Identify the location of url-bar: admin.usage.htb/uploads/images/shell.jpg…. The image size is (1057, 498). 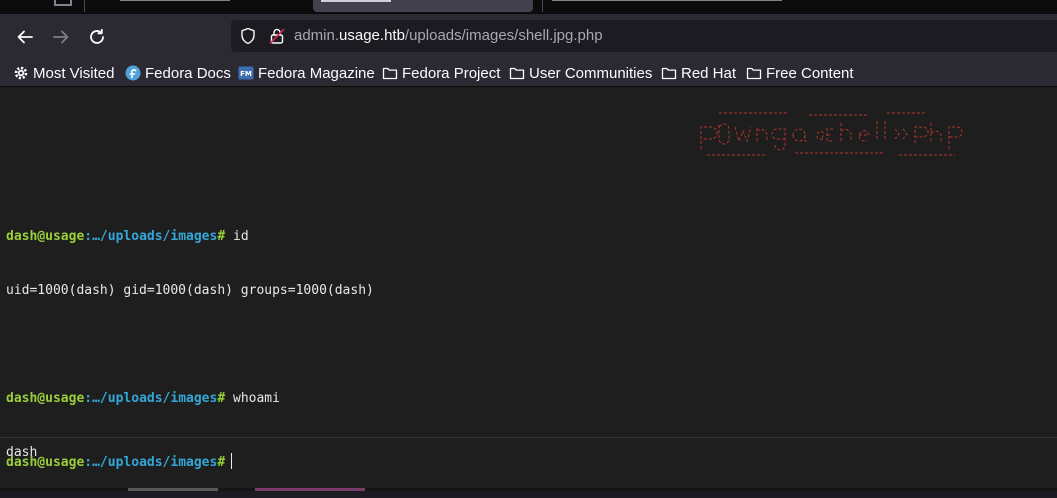
(644, 36).